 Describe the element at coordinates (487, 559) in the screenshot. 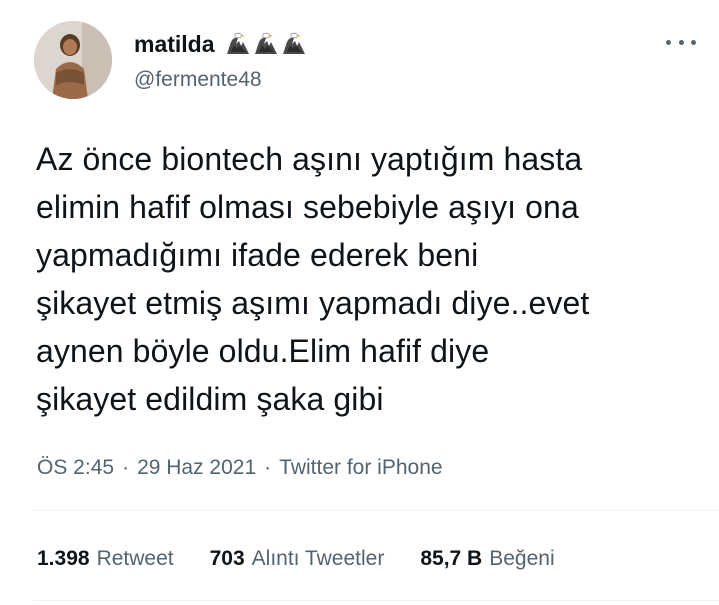

I see `likes-stat: 85,7 B Beğeni` at that location.